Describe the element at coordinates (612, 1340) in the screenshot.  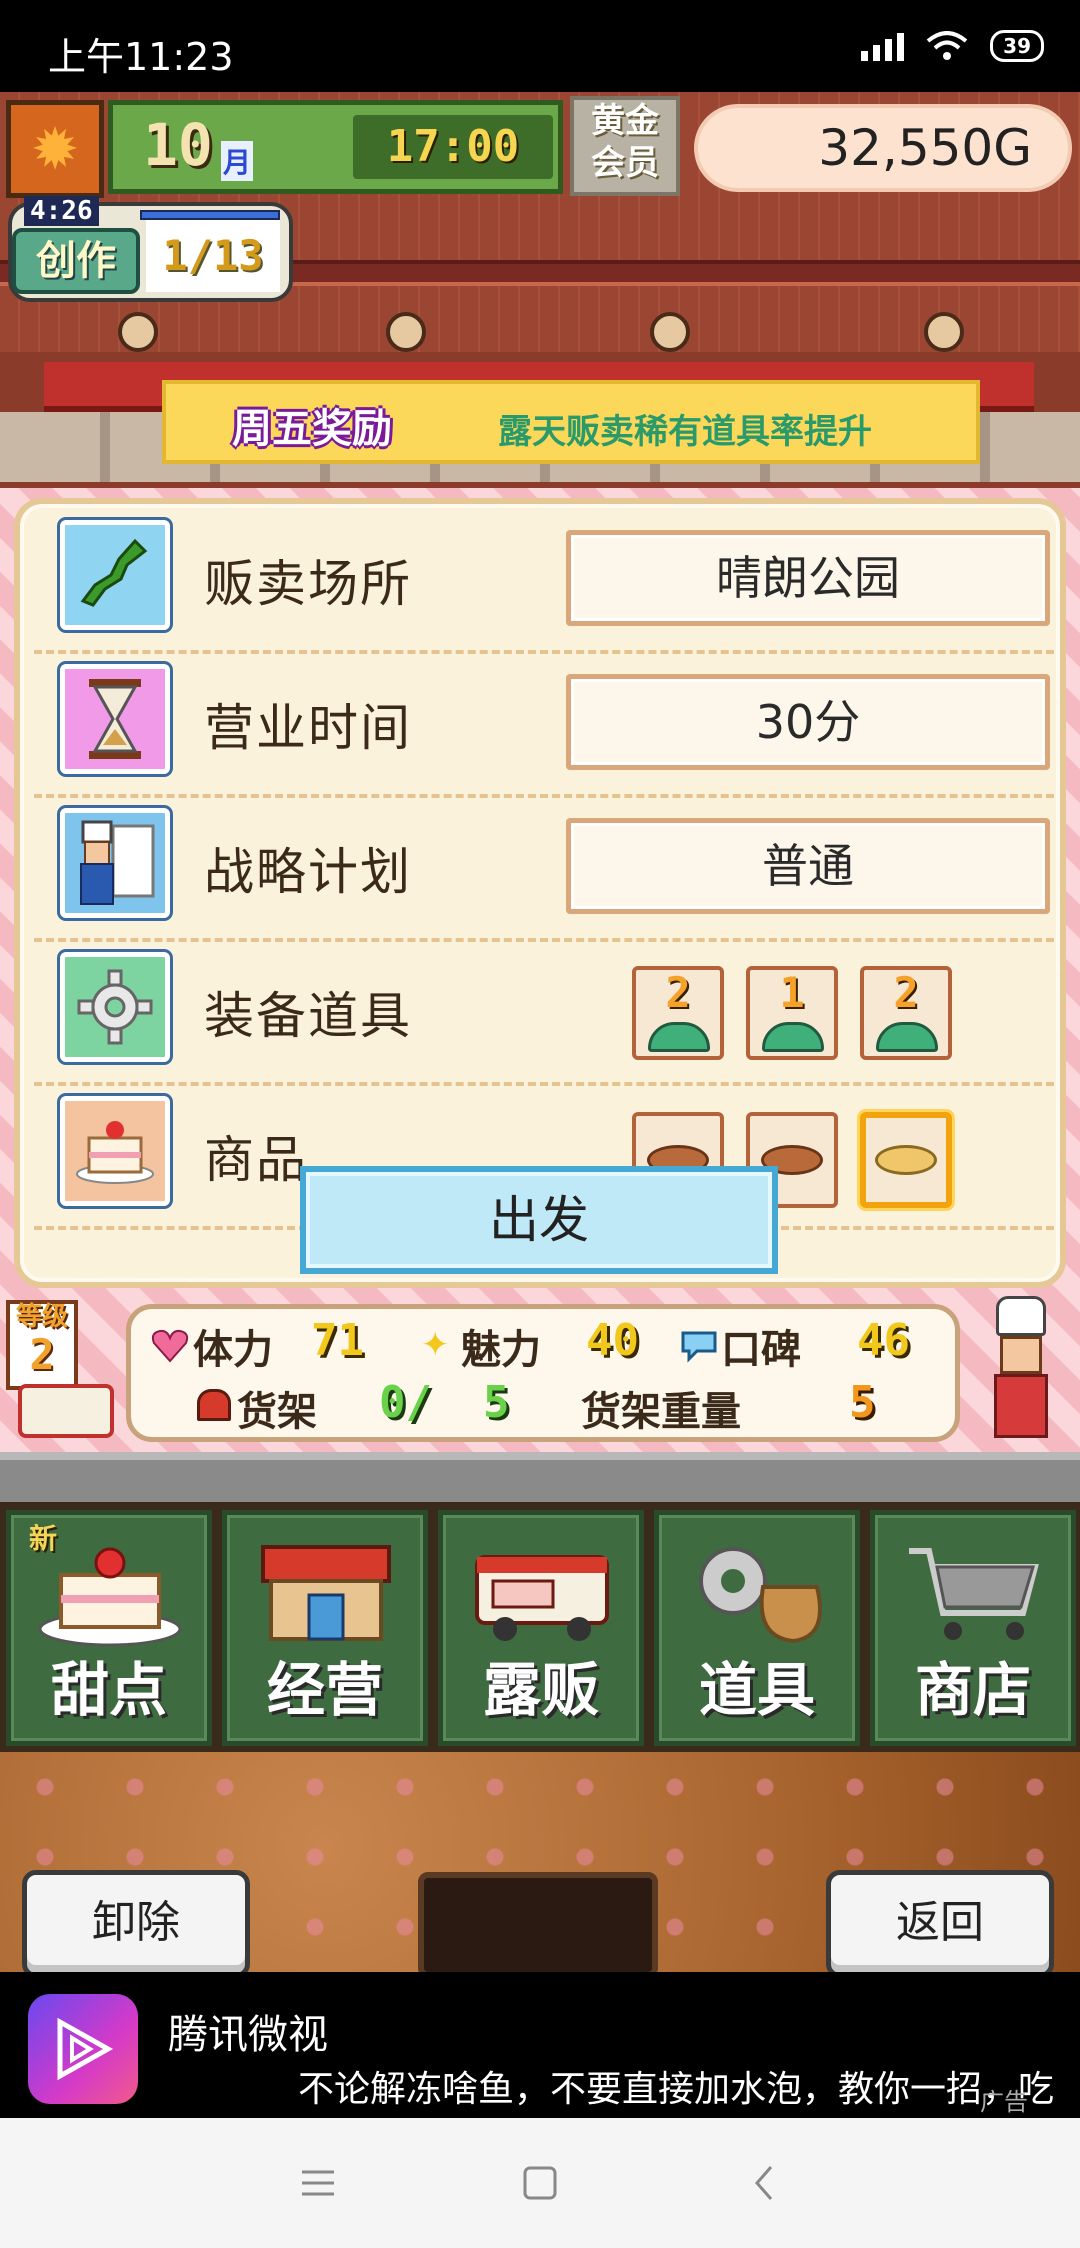
I see `charm-value: 40` at that location.